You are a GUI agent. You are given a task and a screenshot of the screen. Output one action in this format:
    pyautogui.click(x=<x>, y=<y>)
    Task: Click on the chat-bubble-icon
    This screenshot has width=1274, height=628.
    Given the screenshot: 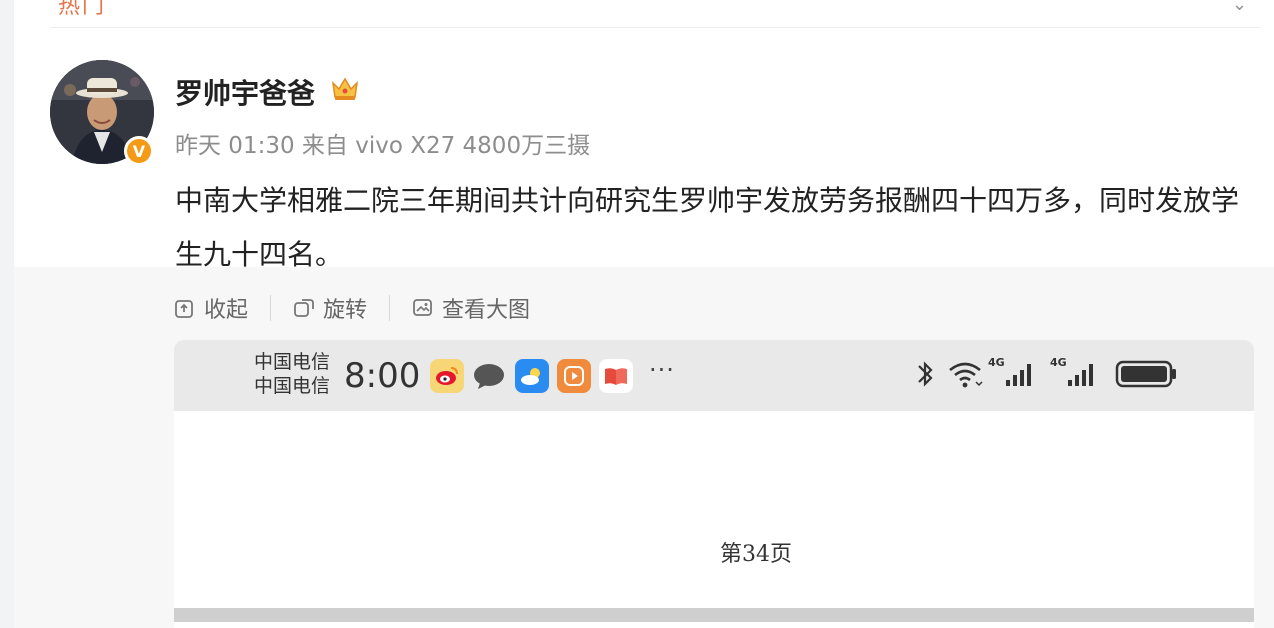 What is the action you would take?
    pyautogui.click(x=489, y=376)
    